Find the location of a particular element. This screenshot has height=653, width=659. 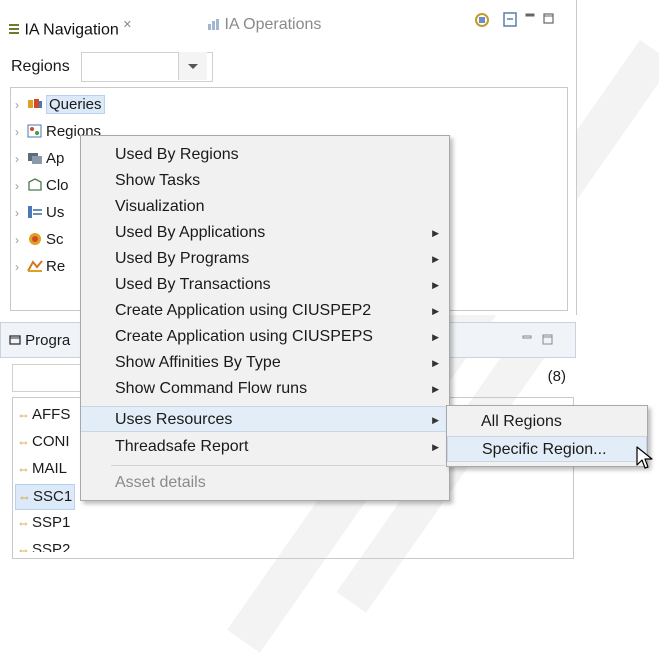

menu-item-label: Visualization is located at coordinates (160, 206).